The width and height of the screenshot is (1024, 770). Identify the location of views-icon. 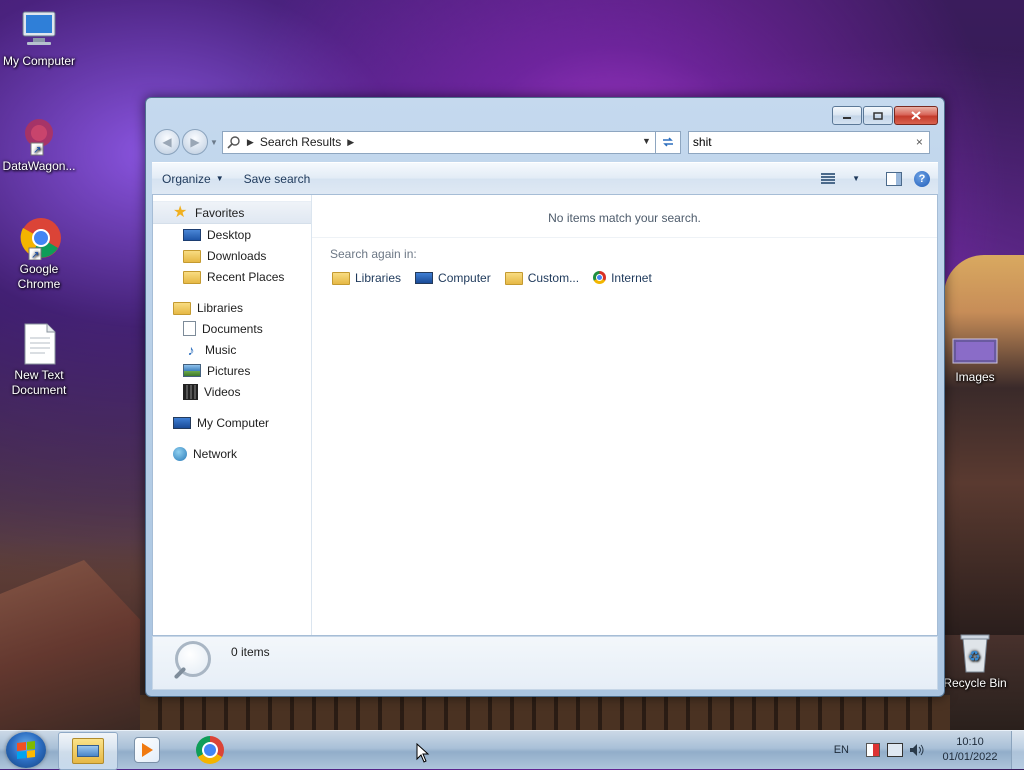
(828, 178).